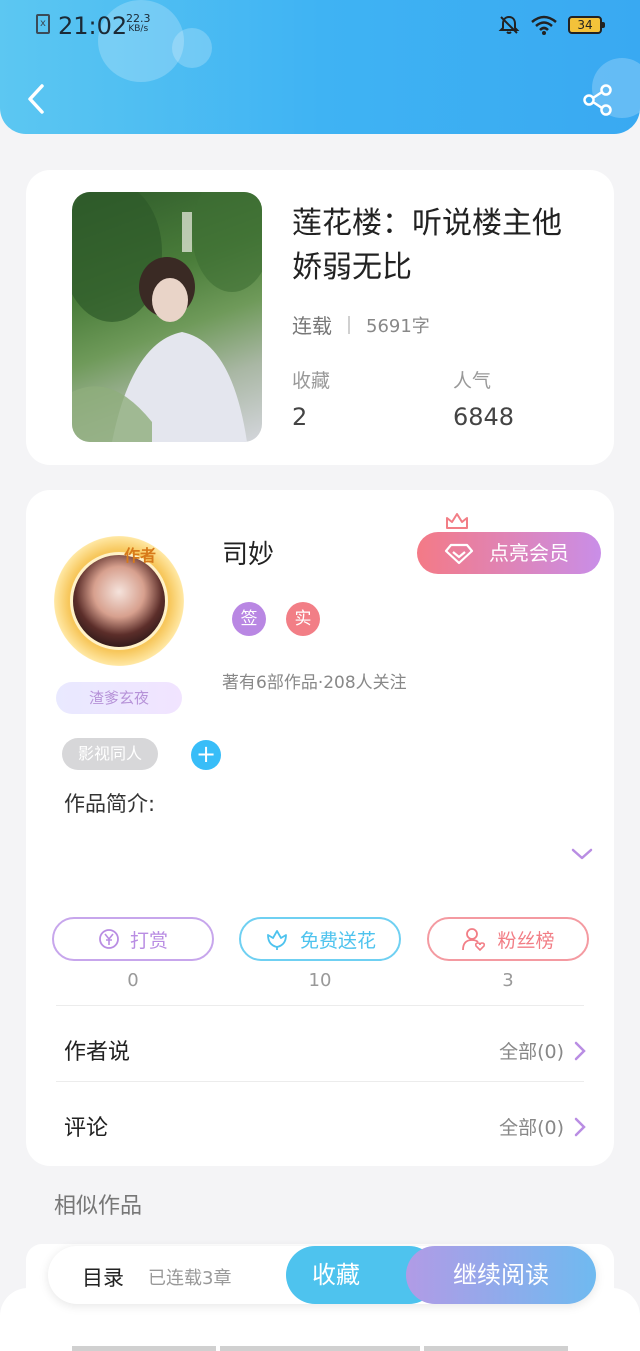  What do you see at coordinates (97, 1052) in the screenshot?
I see `author-says-label: 作者说` at bounding box center [97, 1052].